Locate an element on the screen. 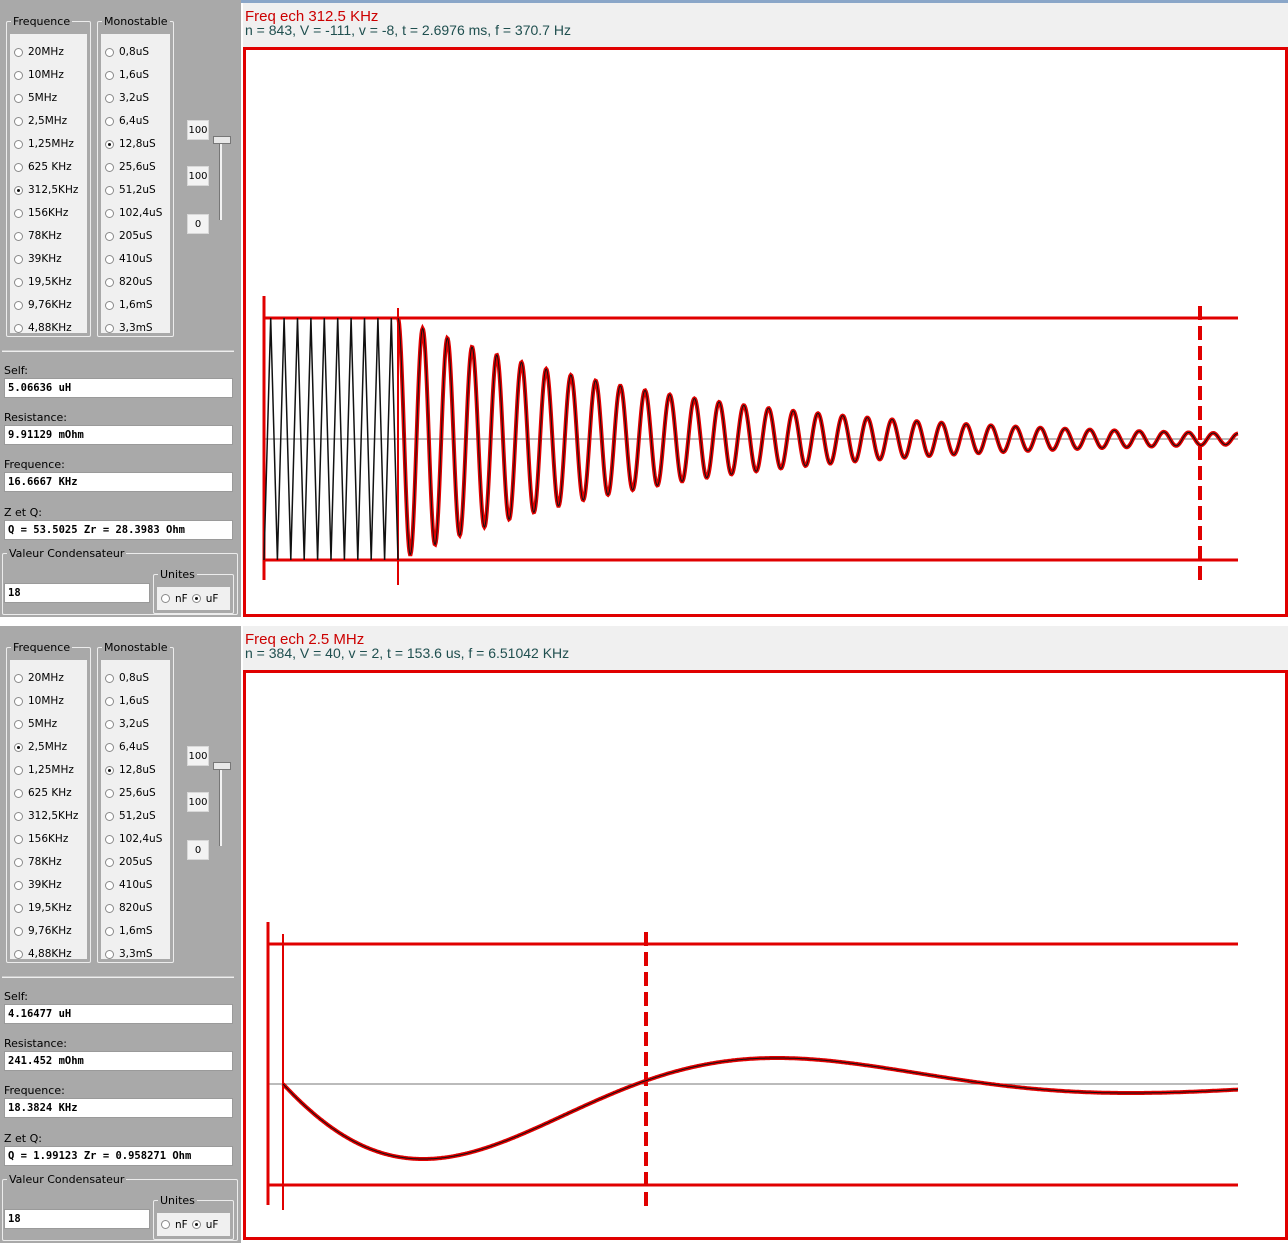 The width and height of the screenshot is (1288, 1243). monostable-option: 51,2uS is located at coordinates (135, 190).